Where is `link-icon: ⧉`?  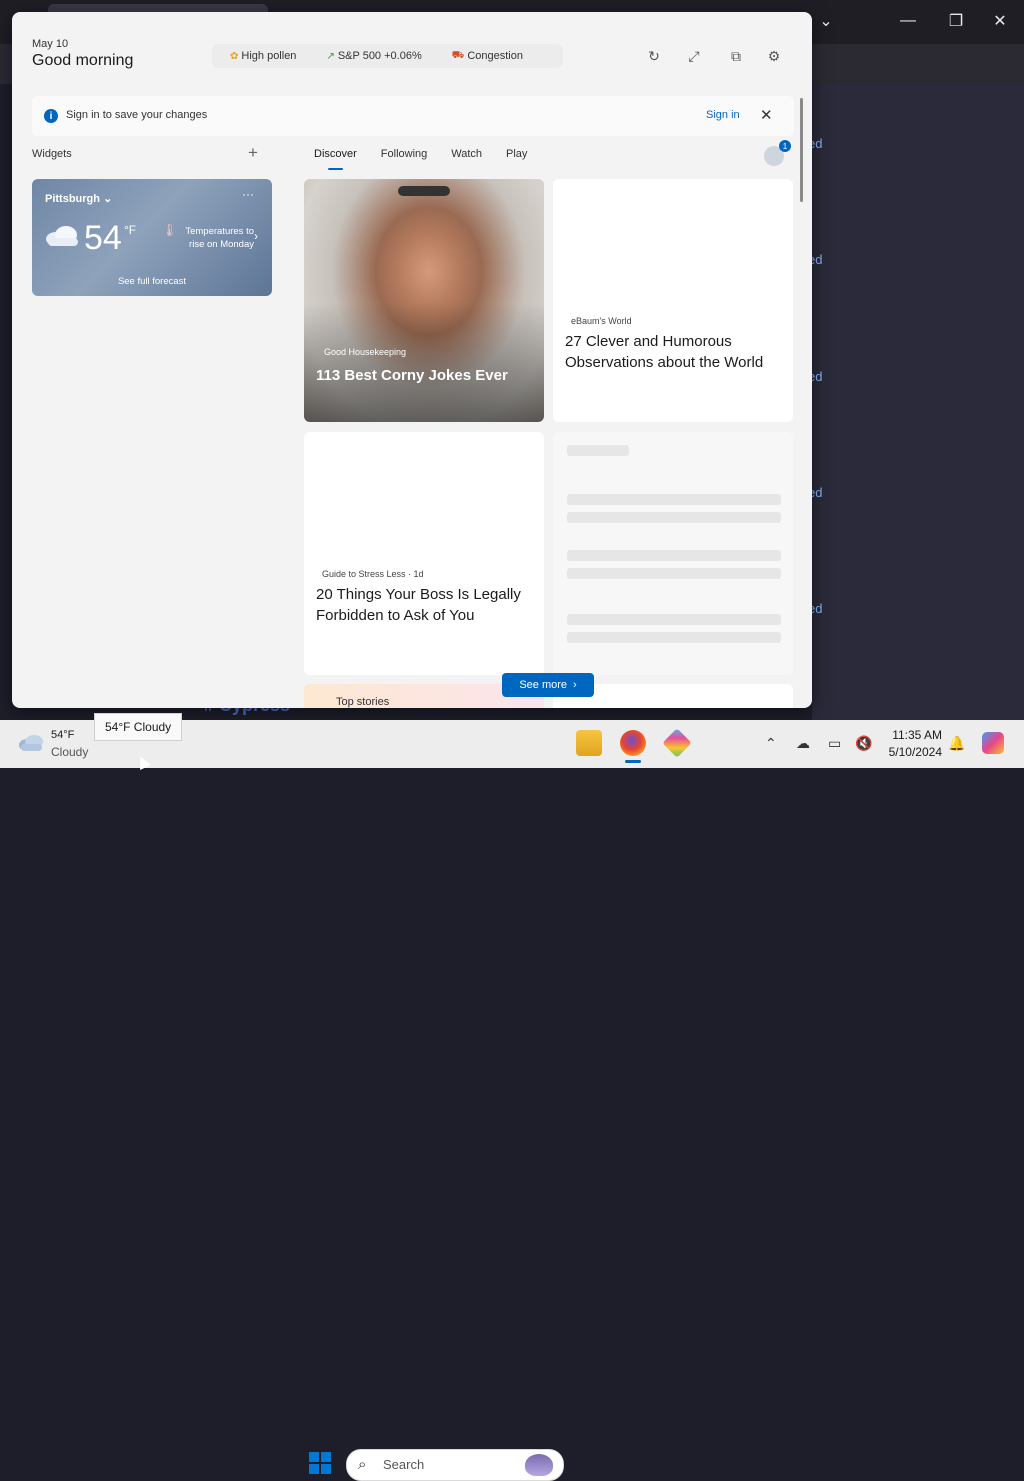 link-icon: ⧉ is located at coordinates (736, 56).